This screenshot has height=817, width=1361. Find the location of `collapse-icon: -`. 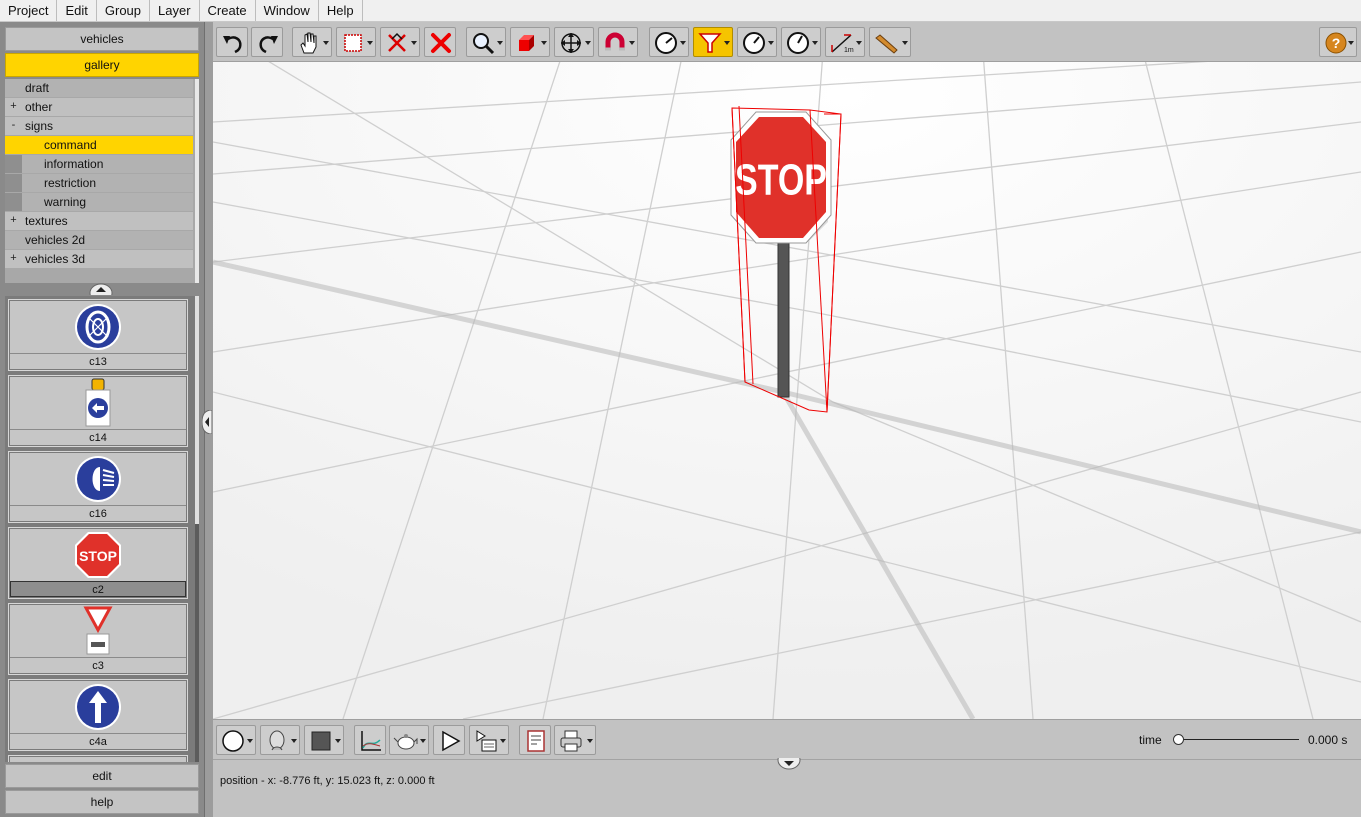

collapse-icon: - is located at coordinates (13, 126).